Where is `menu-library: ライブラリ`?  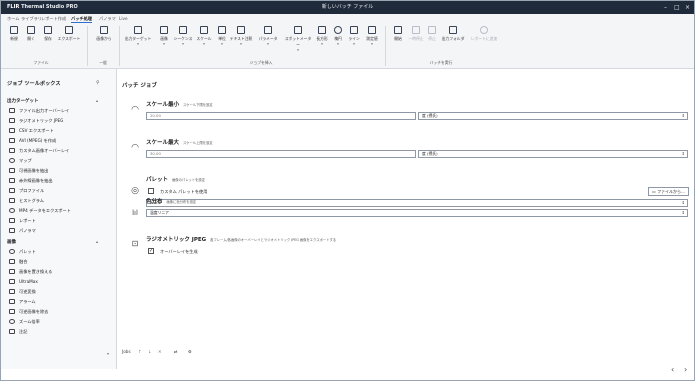
menu-library: ライブラリ is located at coordinates (31, 18).